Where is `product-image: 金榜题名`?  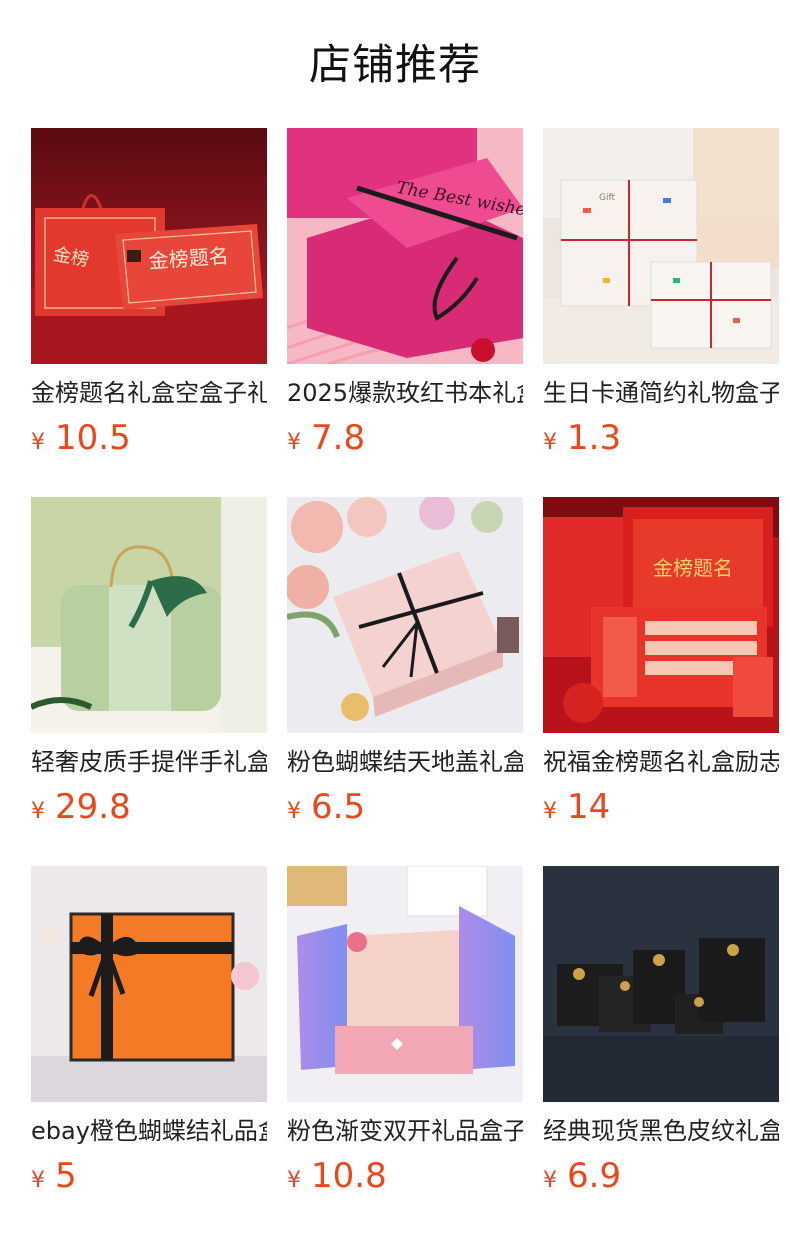
product-image: 金榜题名 is located at coordinates (661, 615).